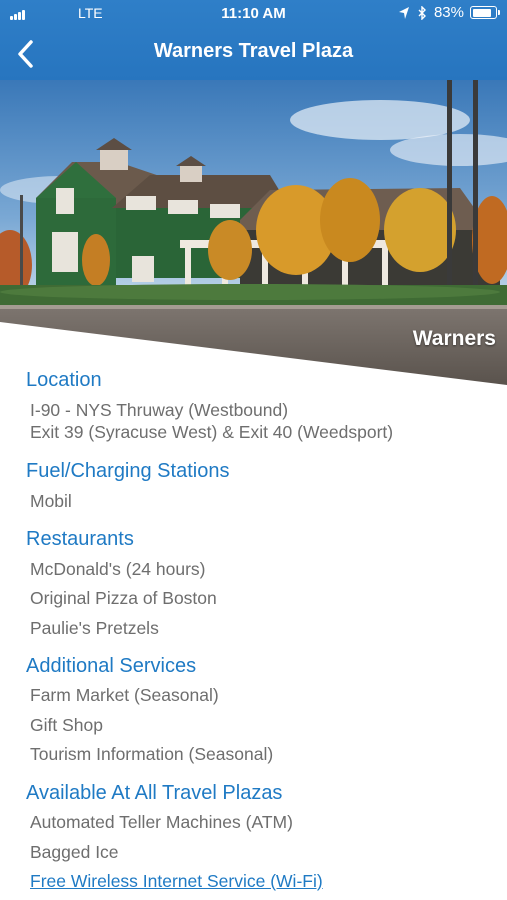  What do you see at coordinates (422, 12) in the screenshot?
I see `bluetooth-icon` at bounding box center [422, 12].